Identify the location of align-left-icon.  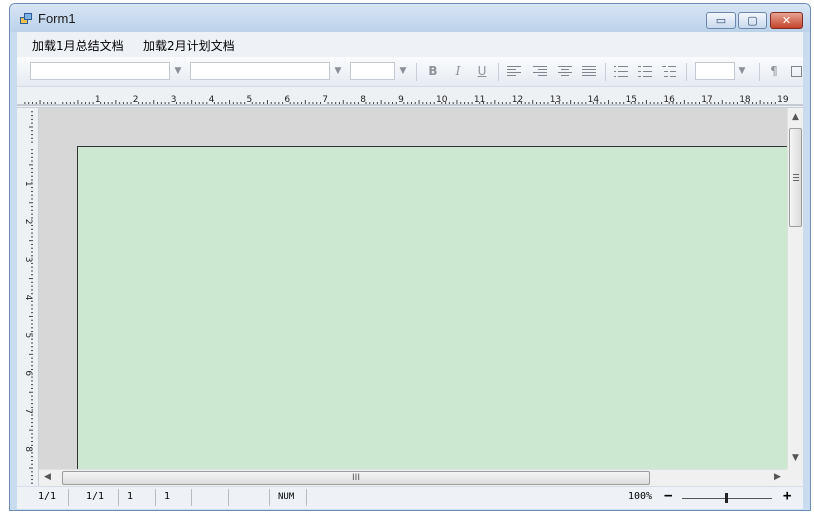
(514, 71).